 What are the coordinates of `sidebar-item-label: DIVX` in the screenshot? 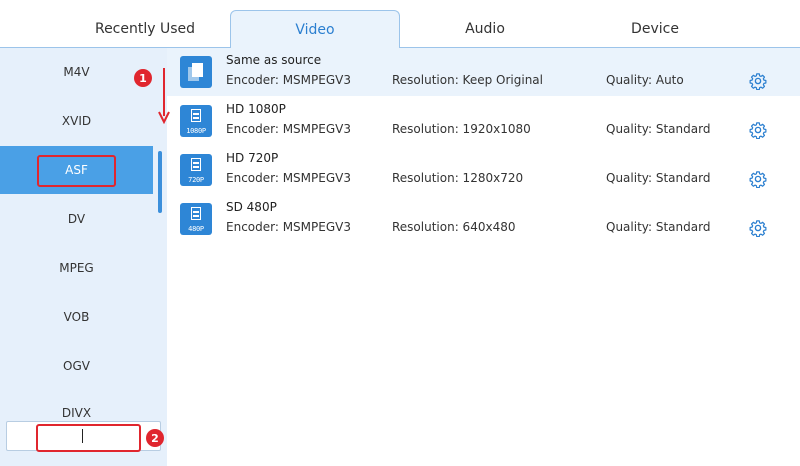 It's located at (76, 413).